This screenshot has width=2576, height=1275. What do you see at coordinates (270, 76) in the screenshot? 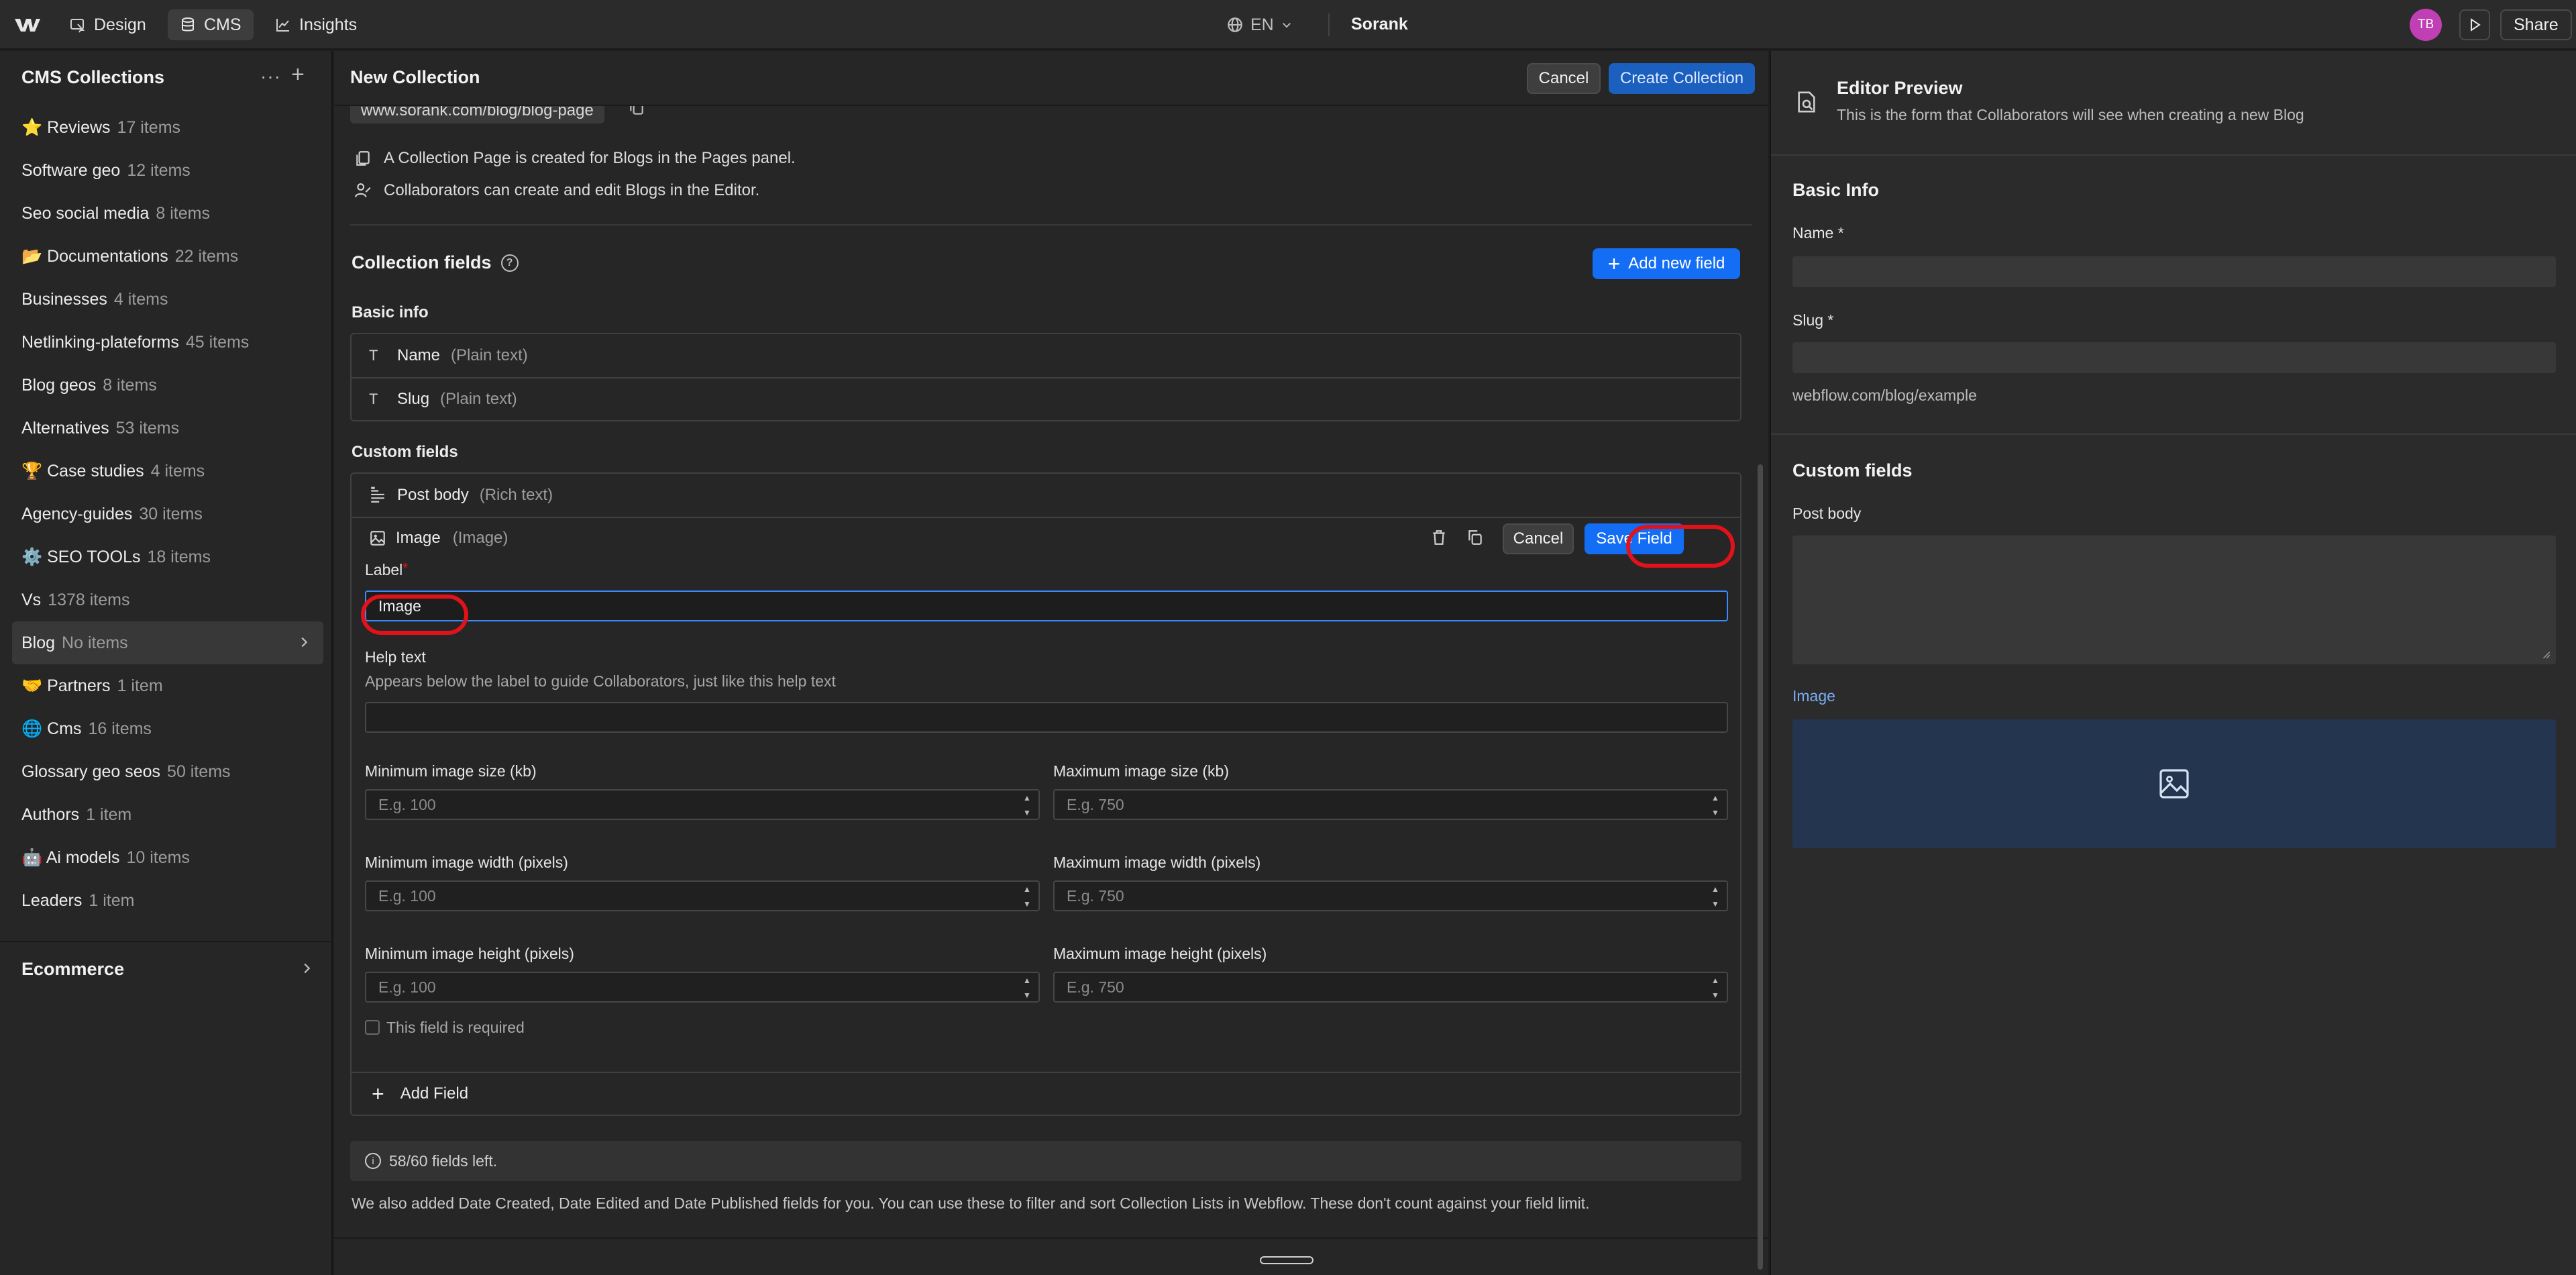
I see `more-options-icon: ···` at bounding box center [270, 76].